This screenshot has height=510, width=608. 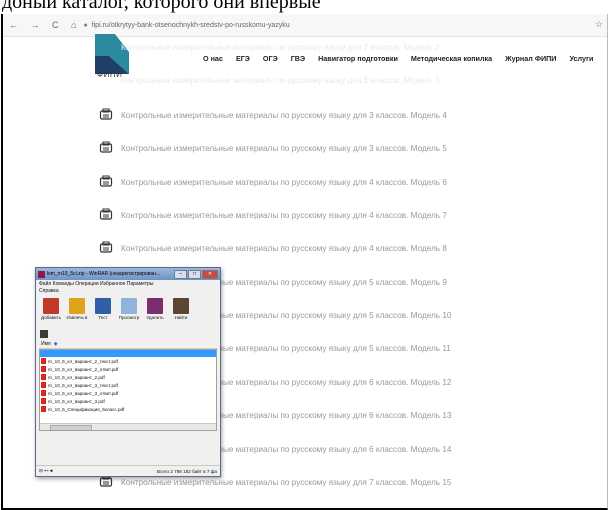 I want to click on add-archive-icon, so click(x=51, y=306).